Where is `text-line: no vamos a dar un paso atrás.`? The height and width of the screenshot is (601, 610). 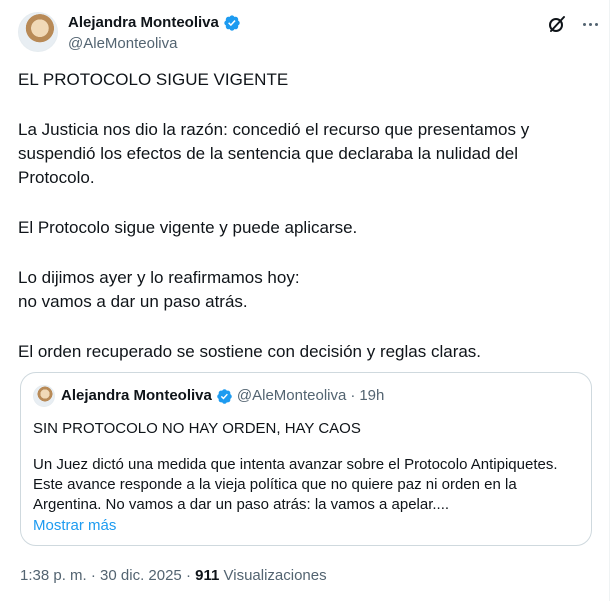 text-line: no vamos a dar un paso atrás. is located at coordinates (133, 301).